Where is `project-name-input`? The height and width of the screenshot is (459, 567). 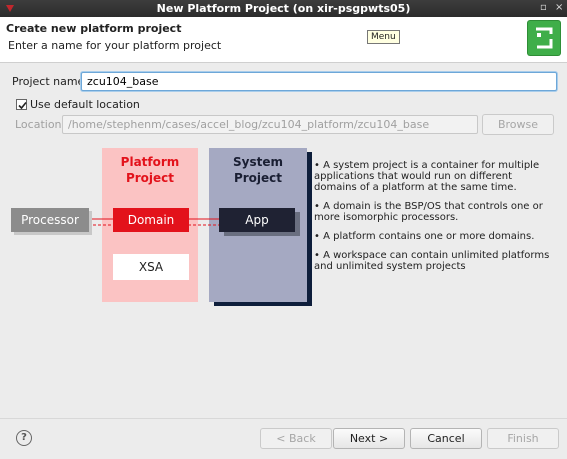
project-name-input is located at coordinates (319, 81).